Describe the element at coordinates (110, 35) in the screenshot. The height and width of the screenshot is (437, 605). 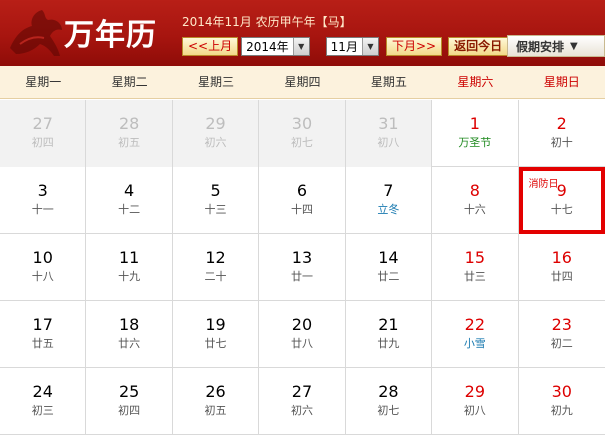
I see `app-logo: 万年历` at that location.